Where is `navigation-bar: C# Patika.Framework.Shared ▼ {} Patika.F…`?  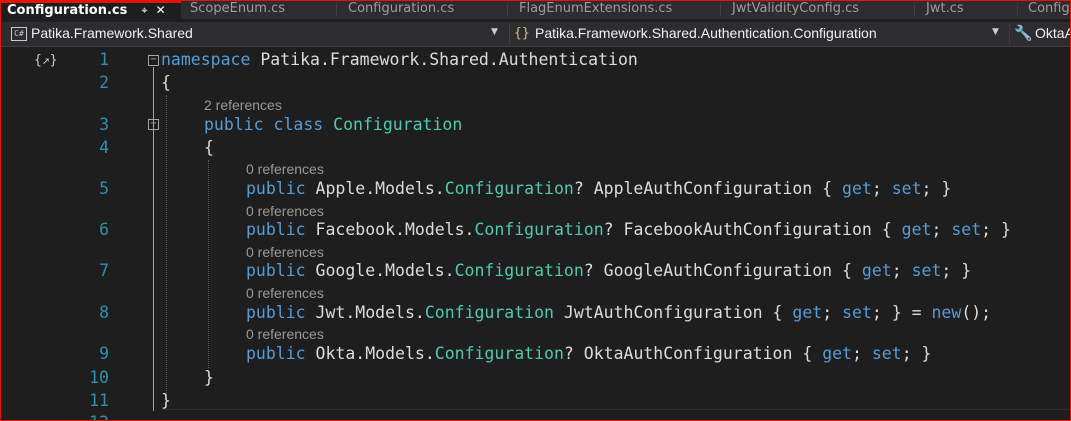
navigation-bar: C# Patika.Framework.Shared ▼ {} Patika.F… is located at coordinates (535, 34).